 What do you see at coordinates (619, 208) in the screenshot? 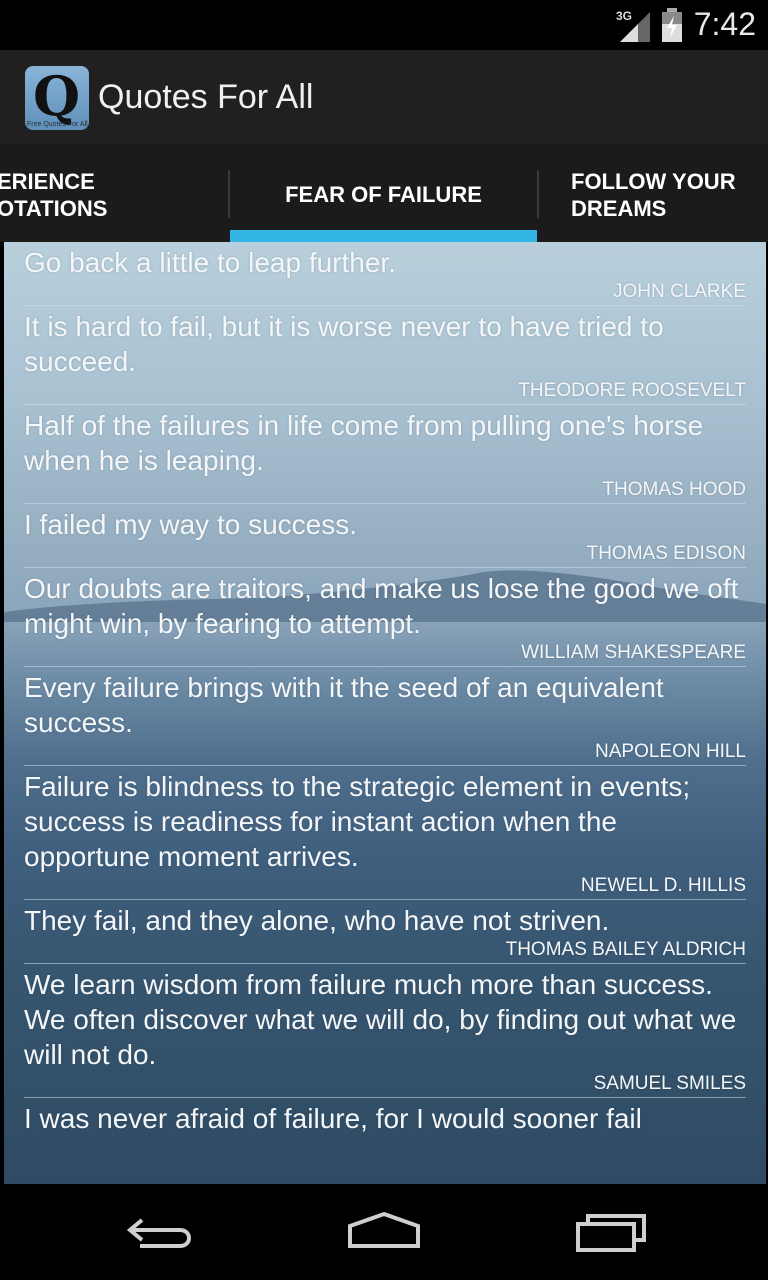
I see `tab-label-line2: DREAMS` at bounding box center [619, 208].